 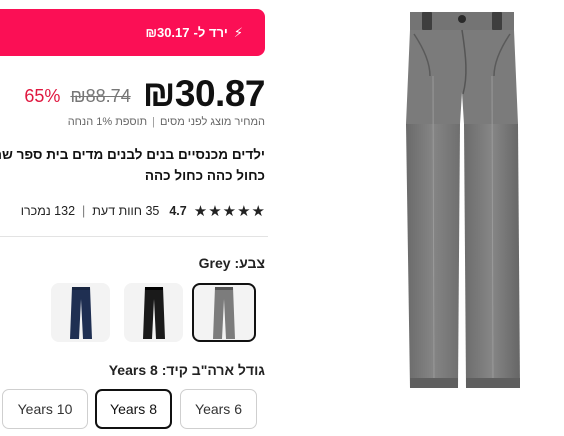 I want to click on extra-discount-text: תוספת 1% הנחה, so click(x=107, y=122).